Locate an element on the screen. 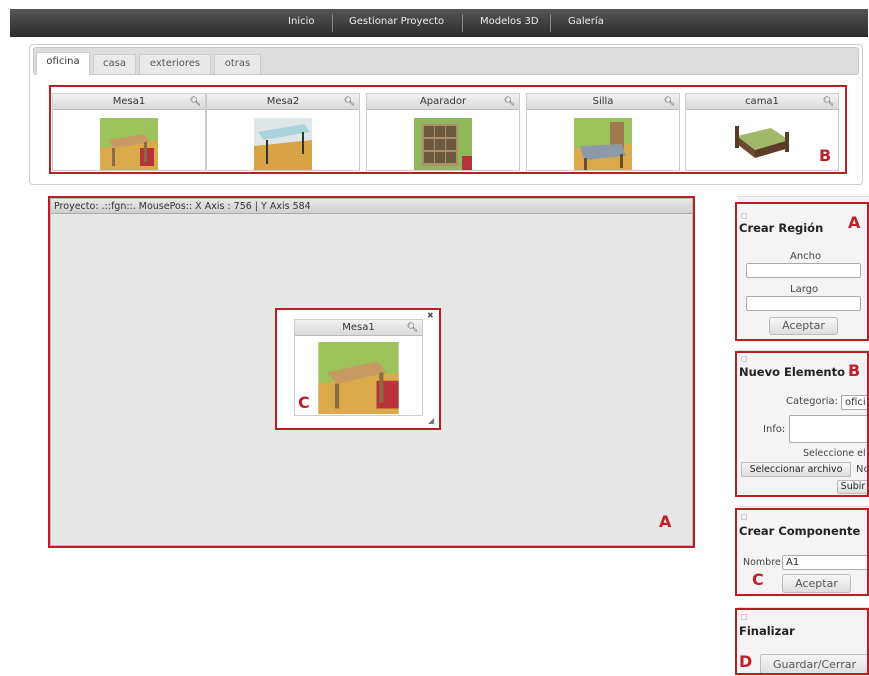 The height and width of the screenshot is (676, 869). tab-casa: casa is located at coordinates (114, 64).